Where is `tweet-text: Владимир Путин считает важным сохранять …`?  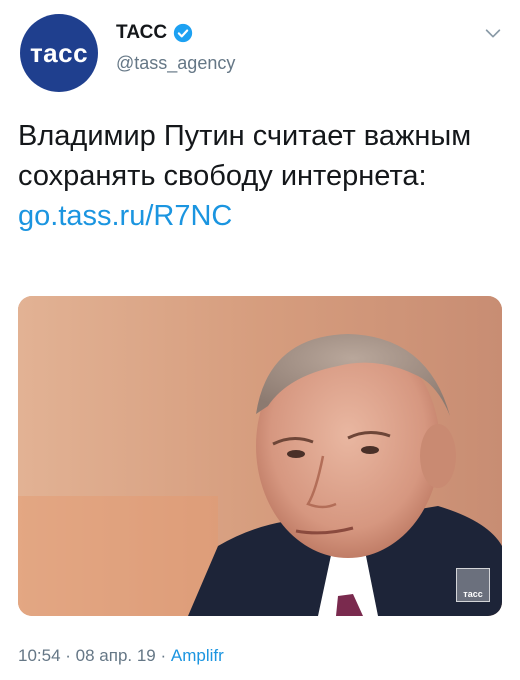 tweet-text: Владимир Путин считает важным сохранять … is located at coordinates (245, 156).